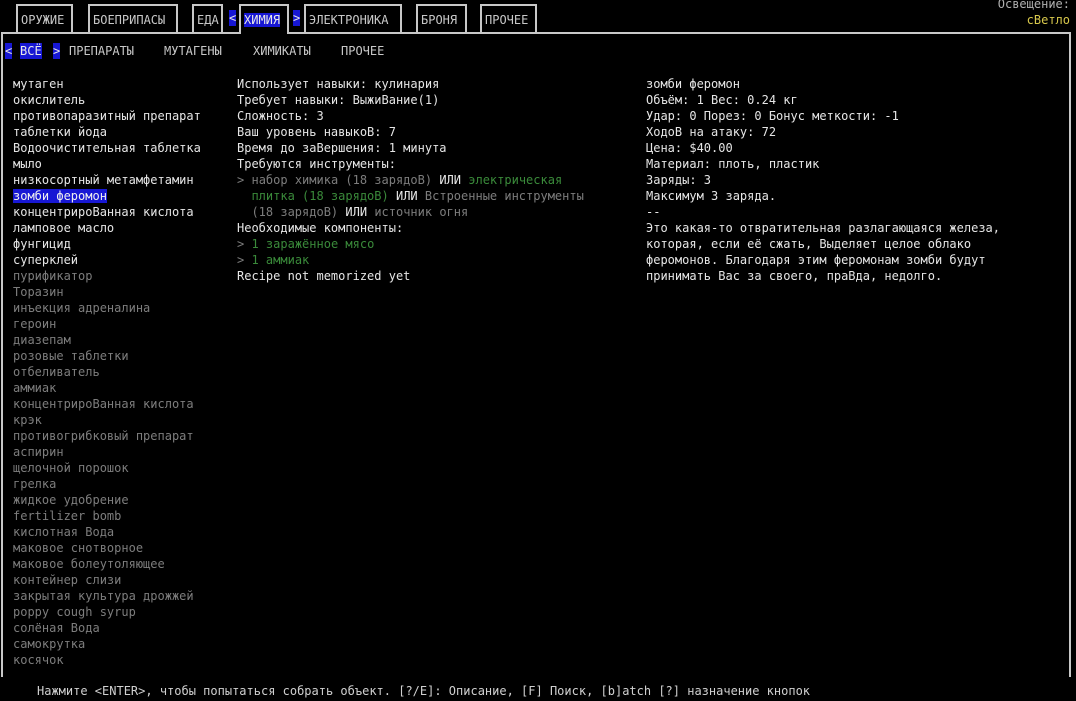 The height and width of the screenshot is (701, 1076). Describe the element at coordinates (101, 51) in the screenshot. I see `subtab-drugs: ПРЕПАРАТЫ` at that location.